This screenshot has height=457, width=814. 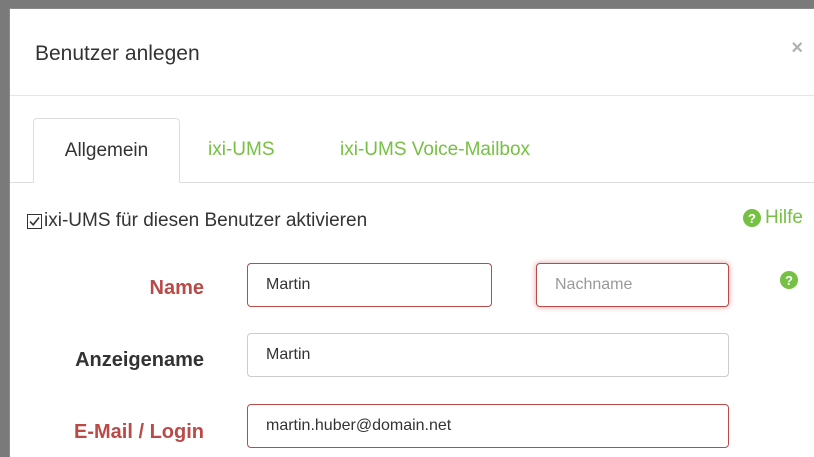 What do you see at coordinates (369, 285) in the screenshot?
I see `first-name-input` at bounding box center [369, 285].